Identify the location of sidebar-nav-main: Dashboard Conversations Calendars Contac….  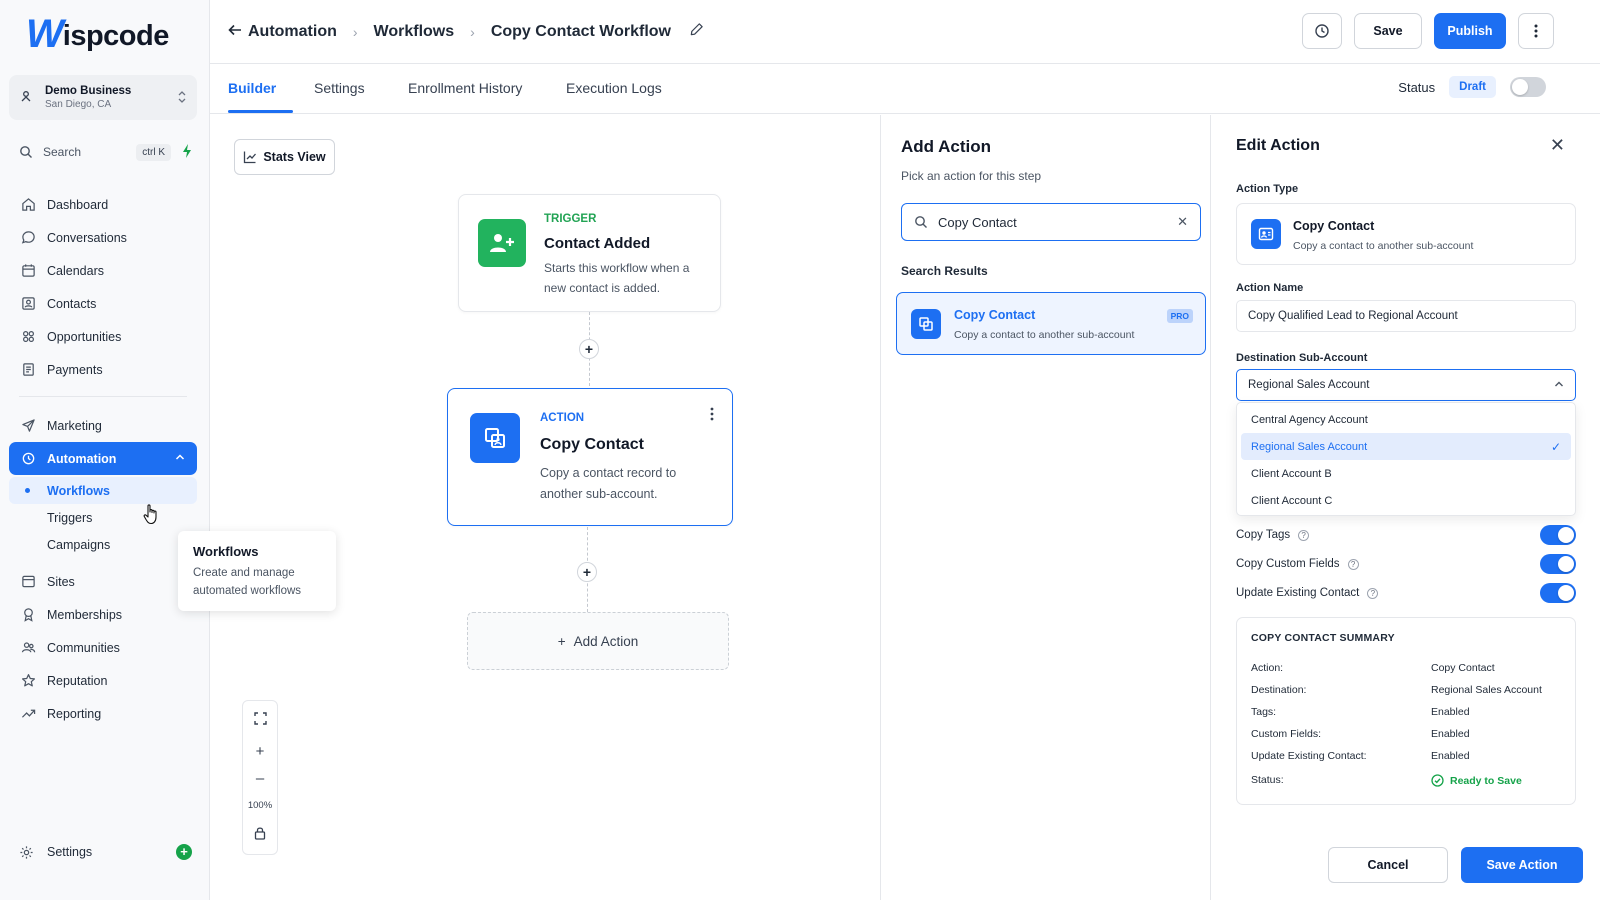
(103, 459).